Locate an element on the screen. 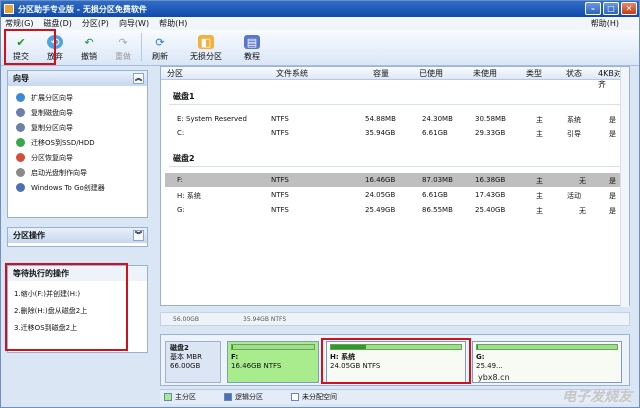 The image size is (640, 408). partition-ops-title: 分区操作 is located at coordinates (29, 235).